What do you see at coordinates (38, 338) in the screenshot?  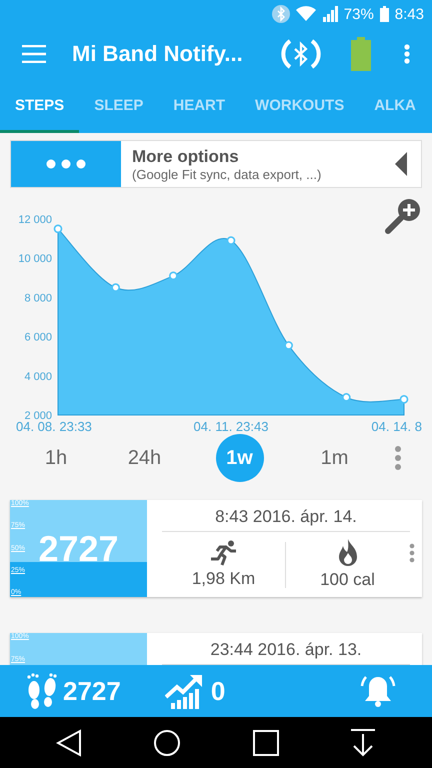 I see `y-axis-label: 6 000` at bounding box center [38, 338].